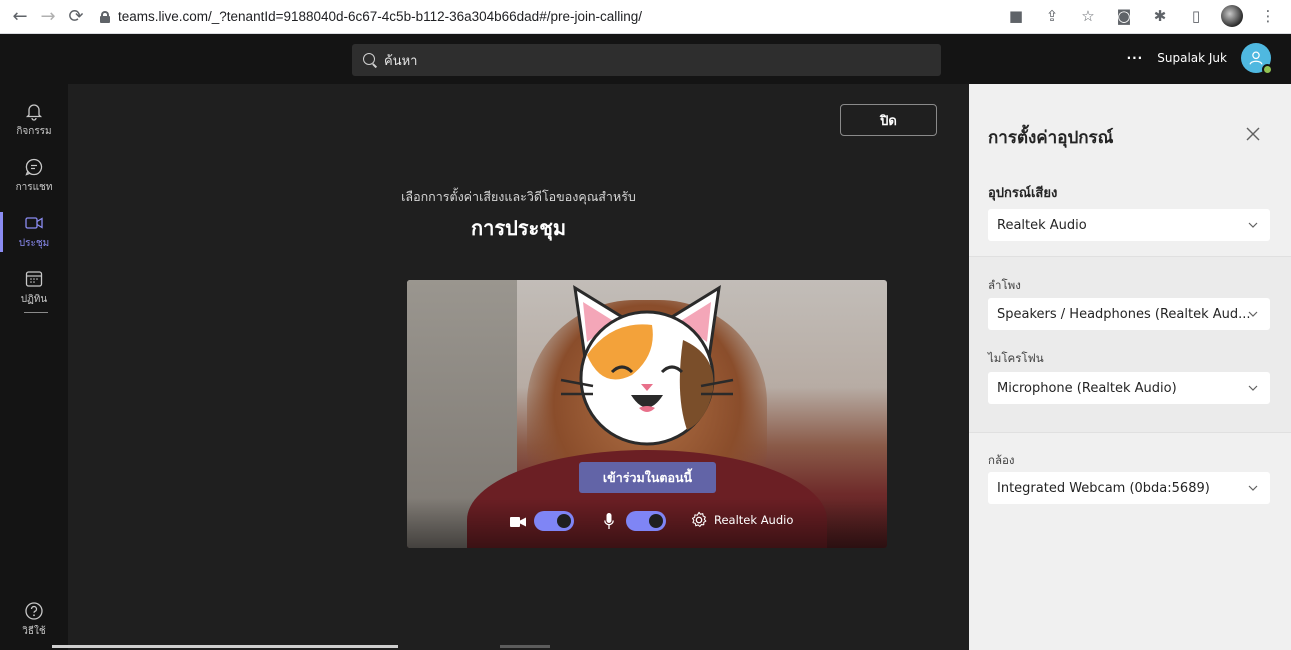  What do you see at coordinates (105, 16) in the screenshot?
I see `lock-icon` at bounding box center [105, 16].